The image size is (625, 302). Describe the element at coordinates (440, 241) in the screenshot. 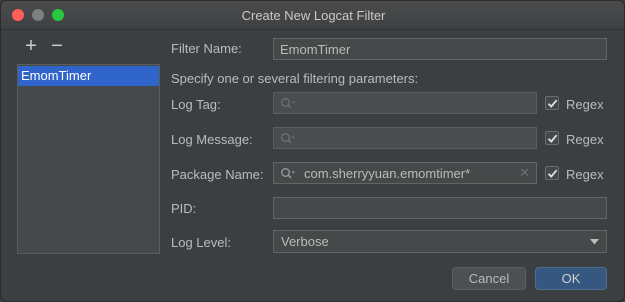

I see `log-level-select: Verbose` at that location.